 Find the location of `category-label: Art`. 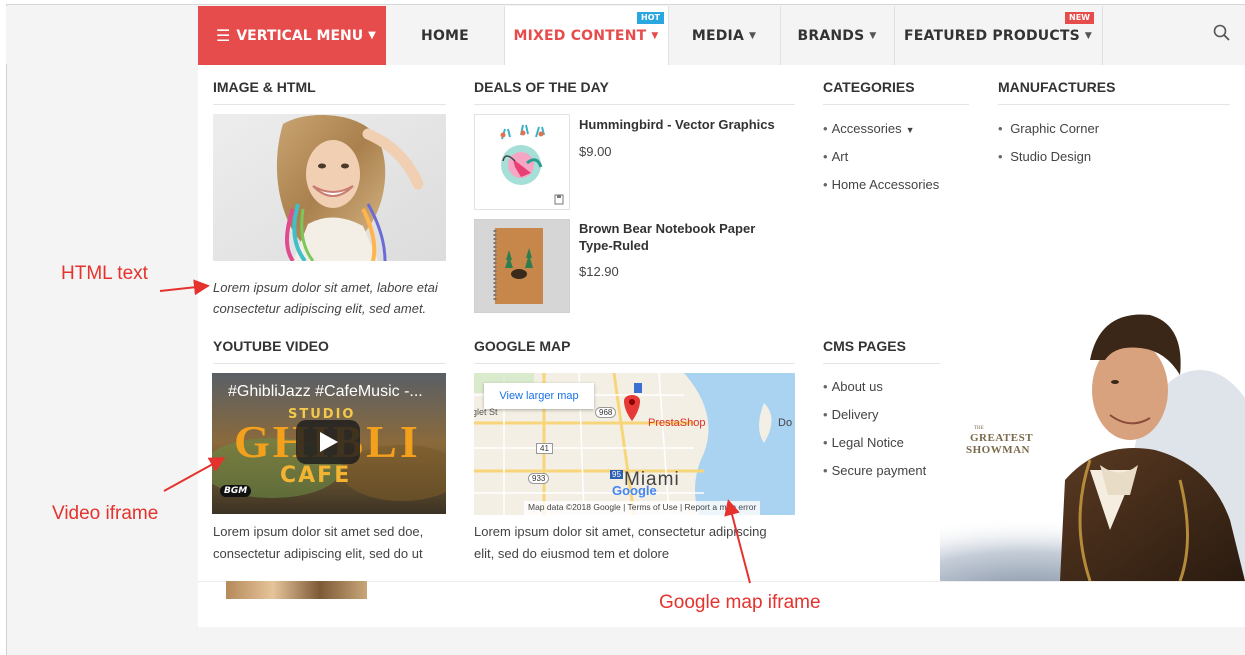

category-label: Art is located at coordinates (840, 156).